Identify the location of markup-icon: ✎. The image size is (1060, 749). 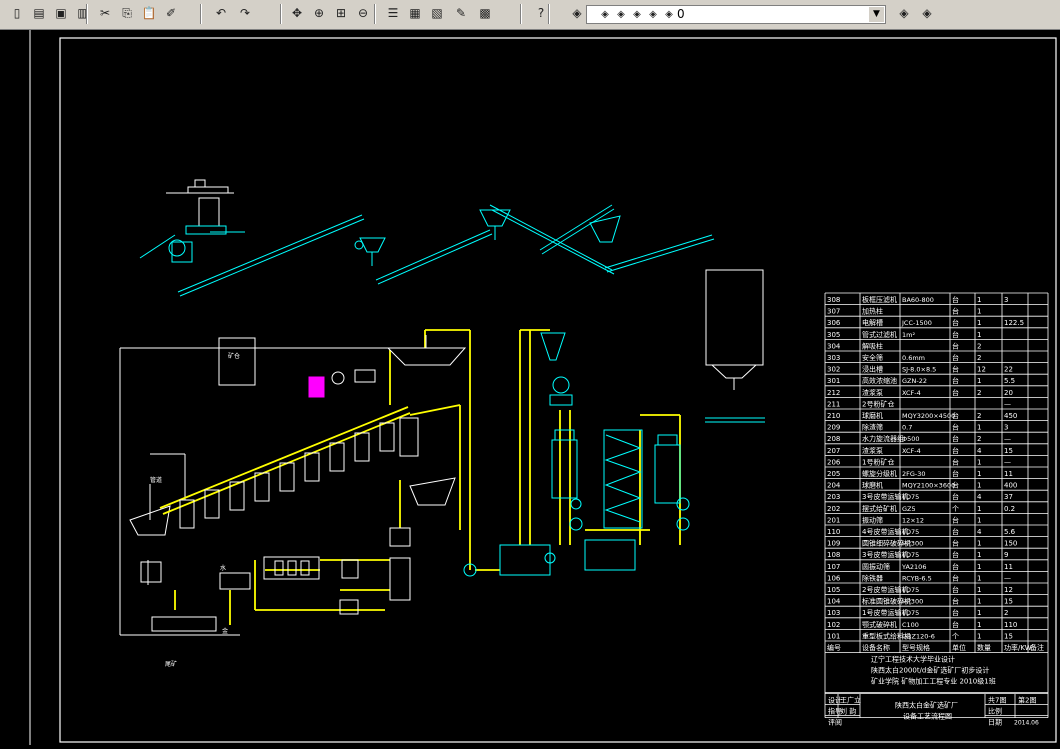
(461, 13).